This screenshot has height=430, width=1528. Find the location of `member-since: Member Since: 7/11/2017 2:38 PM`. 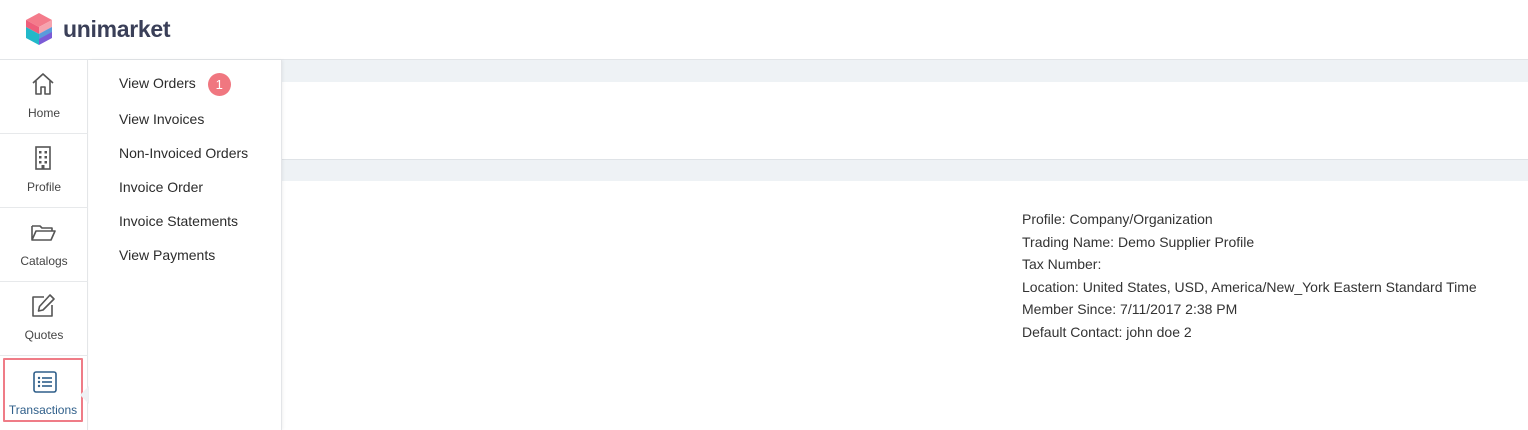

member-since: Member Since: 7/11/2017 2:38 PM is located at coordinates (1130, 309).